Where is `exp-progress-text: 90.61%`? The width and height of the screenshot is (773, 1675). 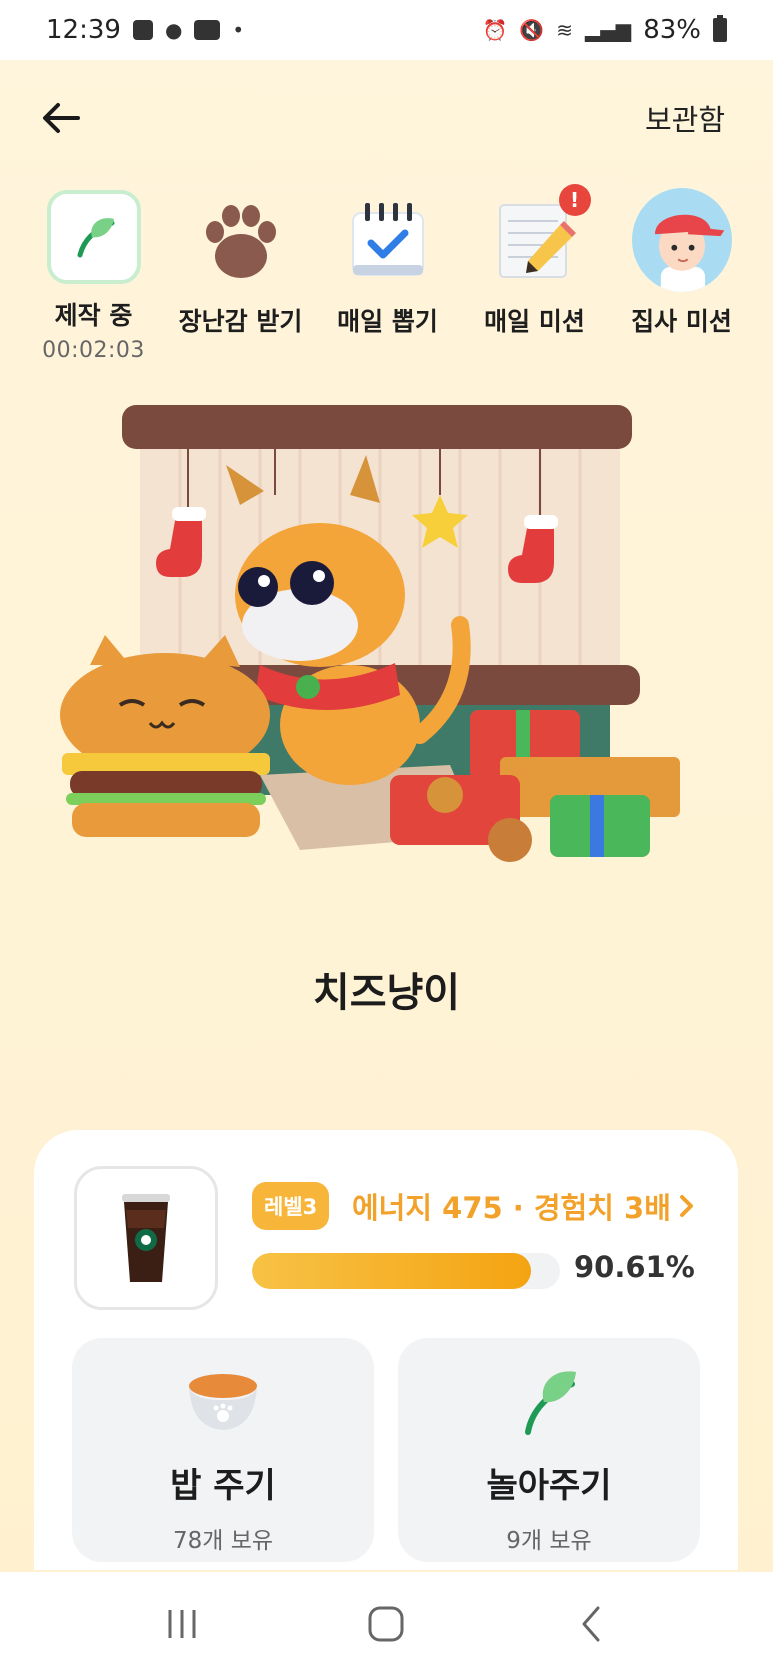 exp-progress-text: 90.61% is located at coordinates (634, 1267).